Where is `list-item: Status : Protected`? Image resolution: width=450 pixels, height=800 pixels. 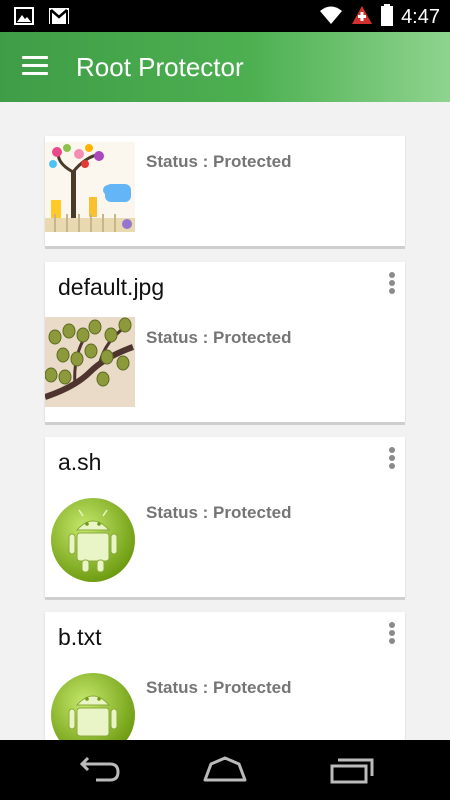 list-item: Status : Protected is located at coordinates (225, 191).